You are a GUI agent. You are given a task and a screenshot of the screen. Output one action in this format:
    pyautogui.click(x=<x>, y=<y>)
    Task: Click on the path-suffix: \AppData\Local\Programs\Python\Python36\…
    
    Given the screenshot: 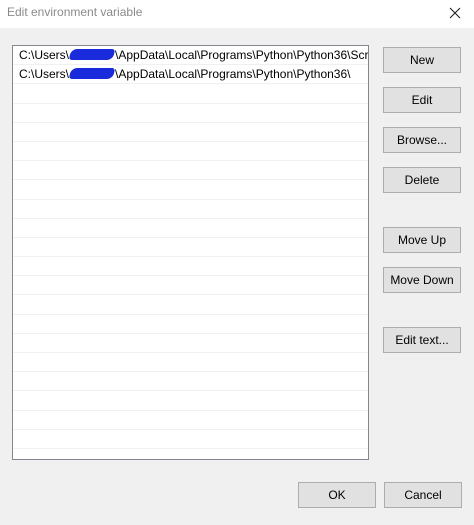 What is the action you would take?
    pyautogui.click(x=241, y=55)
    